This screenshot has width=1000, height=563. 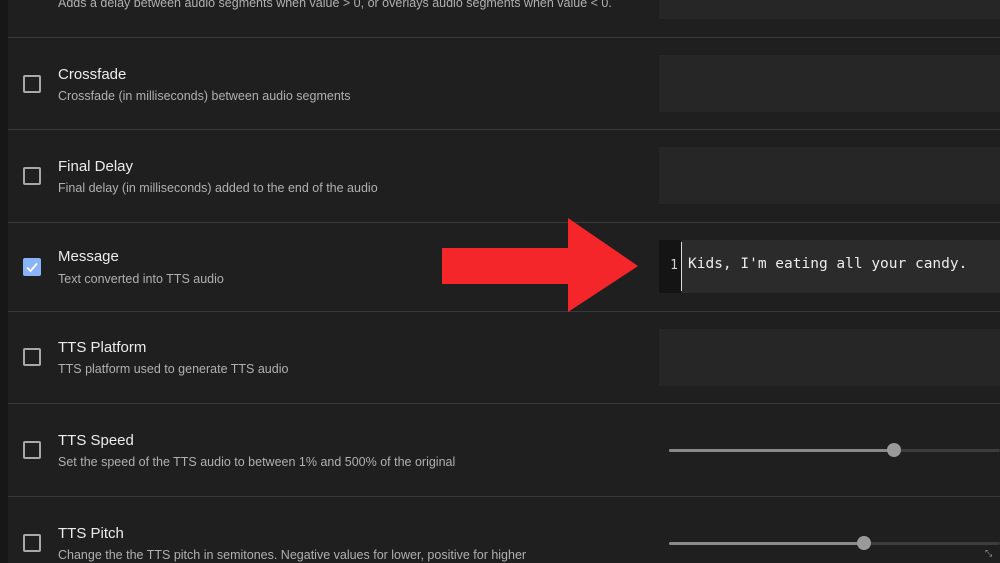 What do you see at coordinates (141, 279) in the screenshot?
I see `setting-description: Text converted into TTS audio` at bounding box center [141, 279].